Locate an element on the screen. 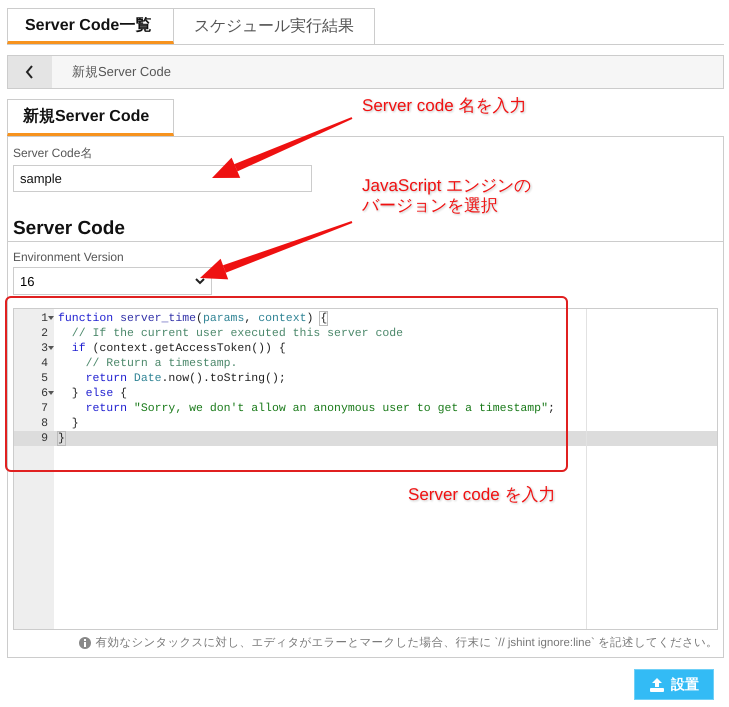  code-line: if (context.getAccessToken()) { is located at coordinates (178, 348).